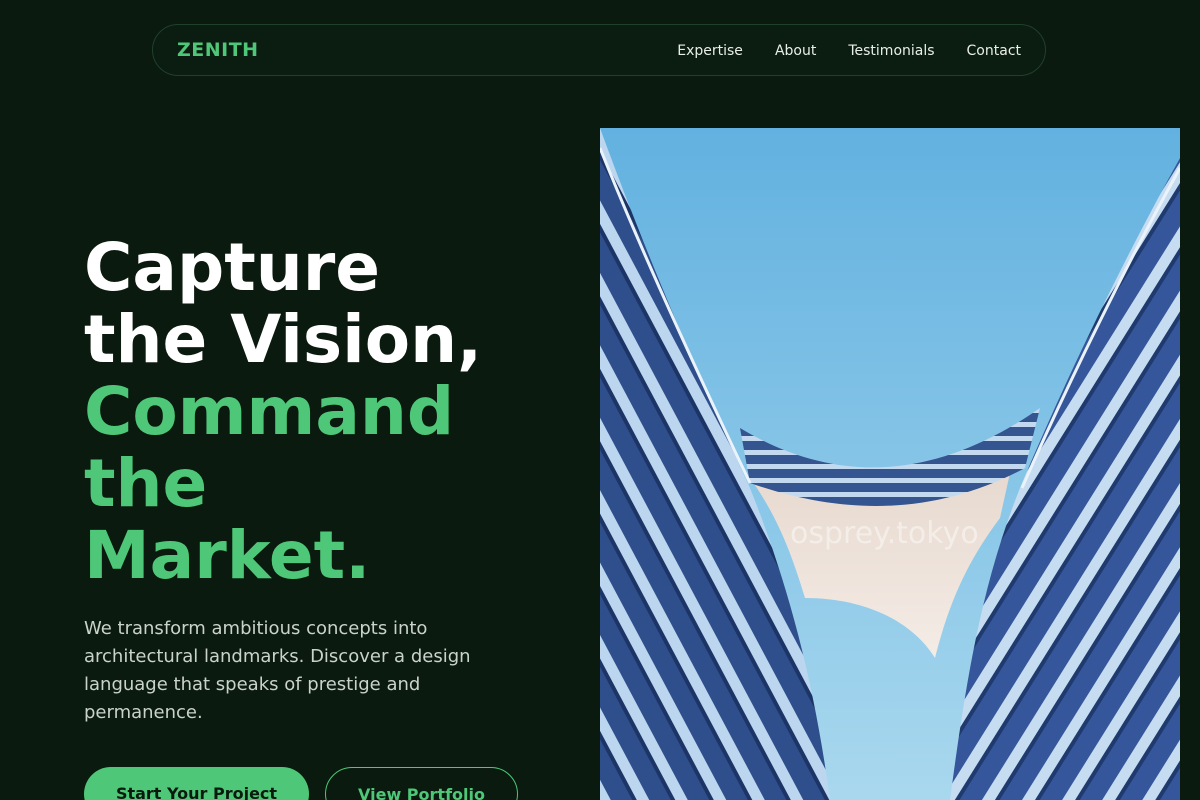  Describe the element at coordinates (891, 51) in the screenshot. I see `nav-link-testimonials: Testimonials` at that location.